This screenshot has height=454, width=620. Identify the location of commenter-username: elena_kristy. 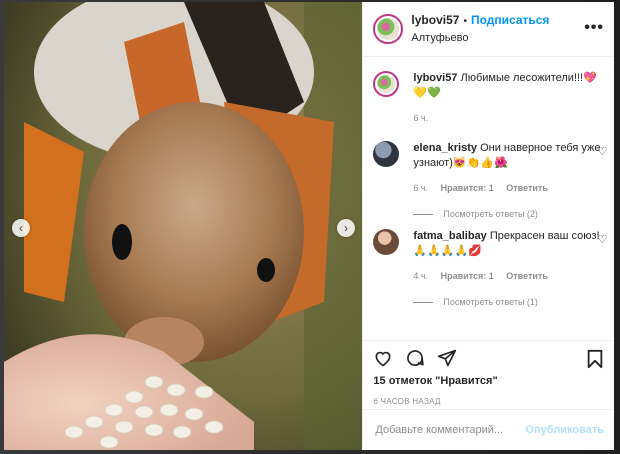
(445, 148).